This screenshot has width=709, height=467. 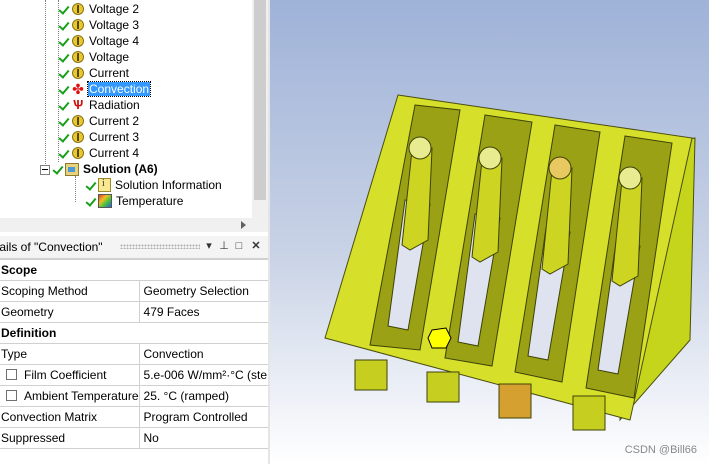 I want to click on tree-item-radiation: Ѱ Radiation, so click(x=100, y=105).